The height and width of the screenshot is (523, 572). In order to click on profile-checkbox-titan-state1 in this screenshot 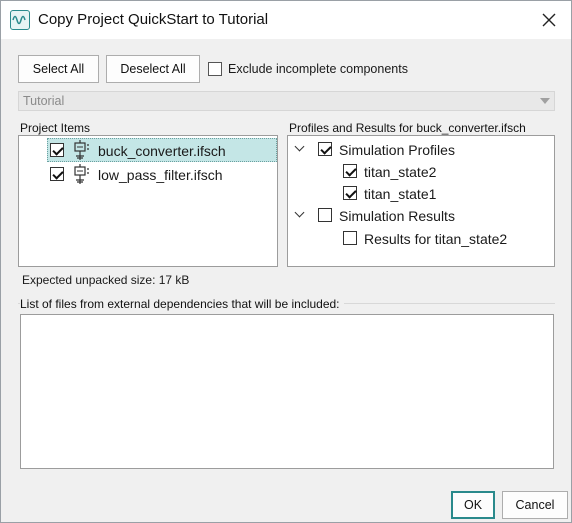, I will do `click(350, 193)`.